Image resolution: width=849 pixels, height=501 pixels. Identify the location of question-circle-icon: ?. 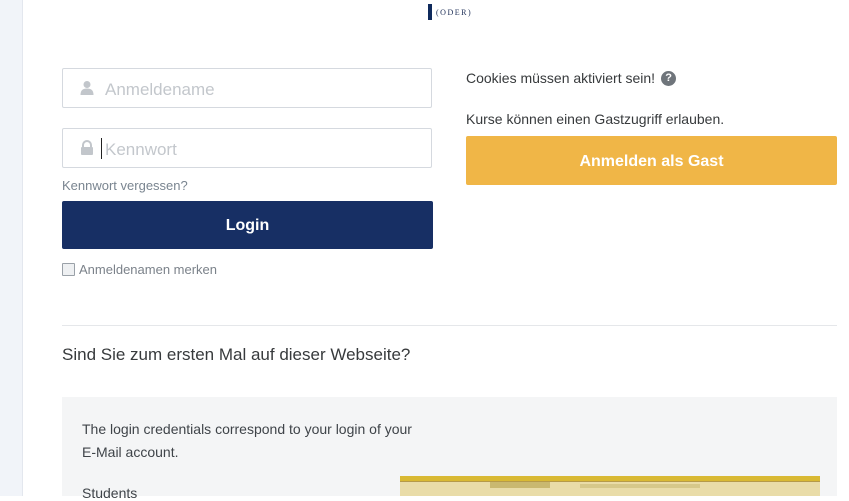
(669, 78).